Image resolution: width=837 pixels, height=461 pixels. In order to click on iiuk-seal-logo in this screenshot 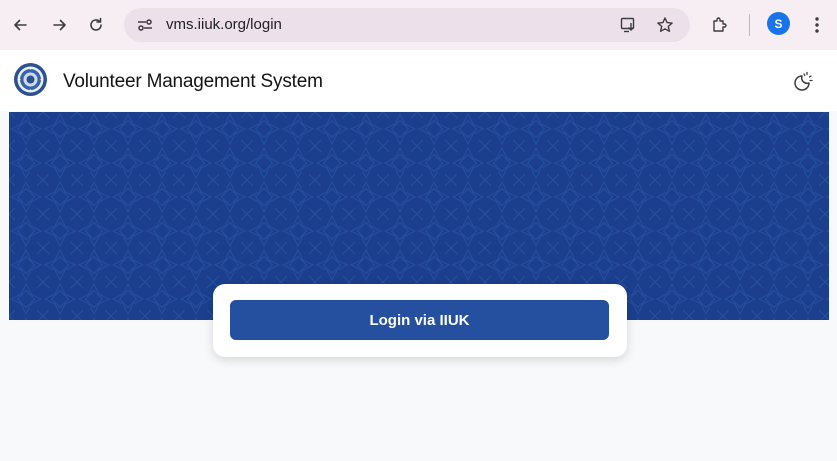, I will do `click(30, 79)`.